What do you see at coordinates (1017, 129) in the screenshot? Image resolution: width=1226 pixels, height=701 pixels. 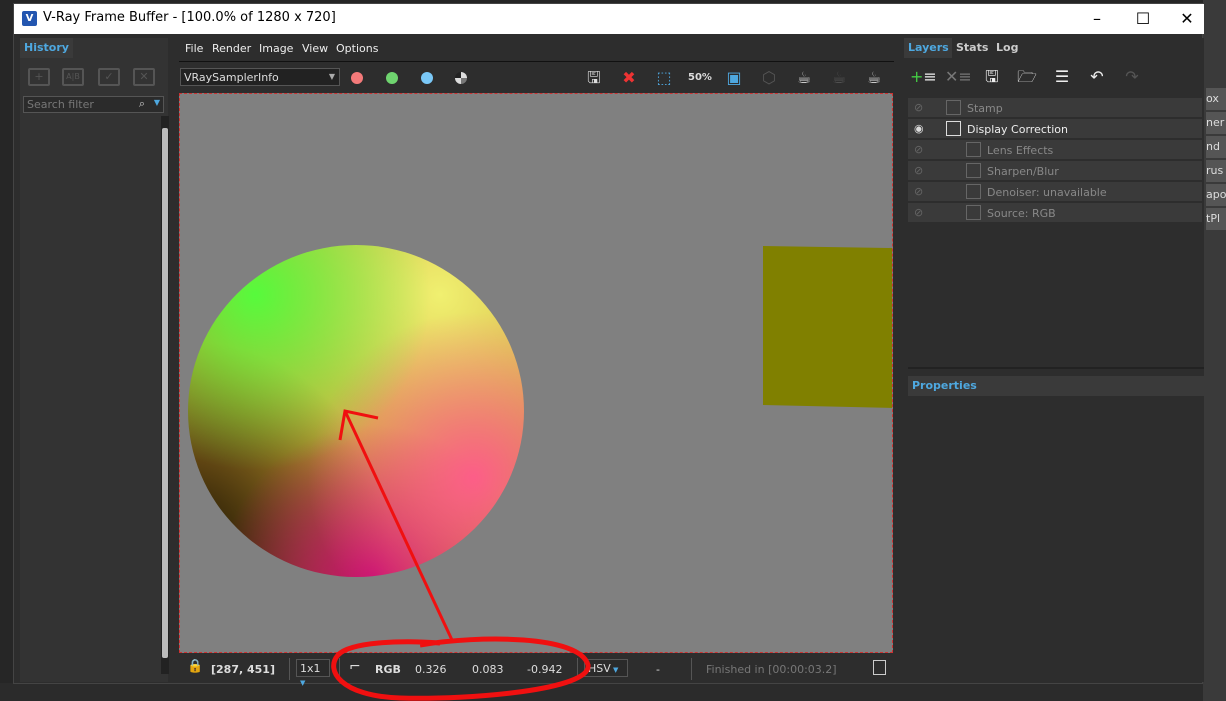 I see `layer-label: Display Correction` at bounding box center [1017, 129].